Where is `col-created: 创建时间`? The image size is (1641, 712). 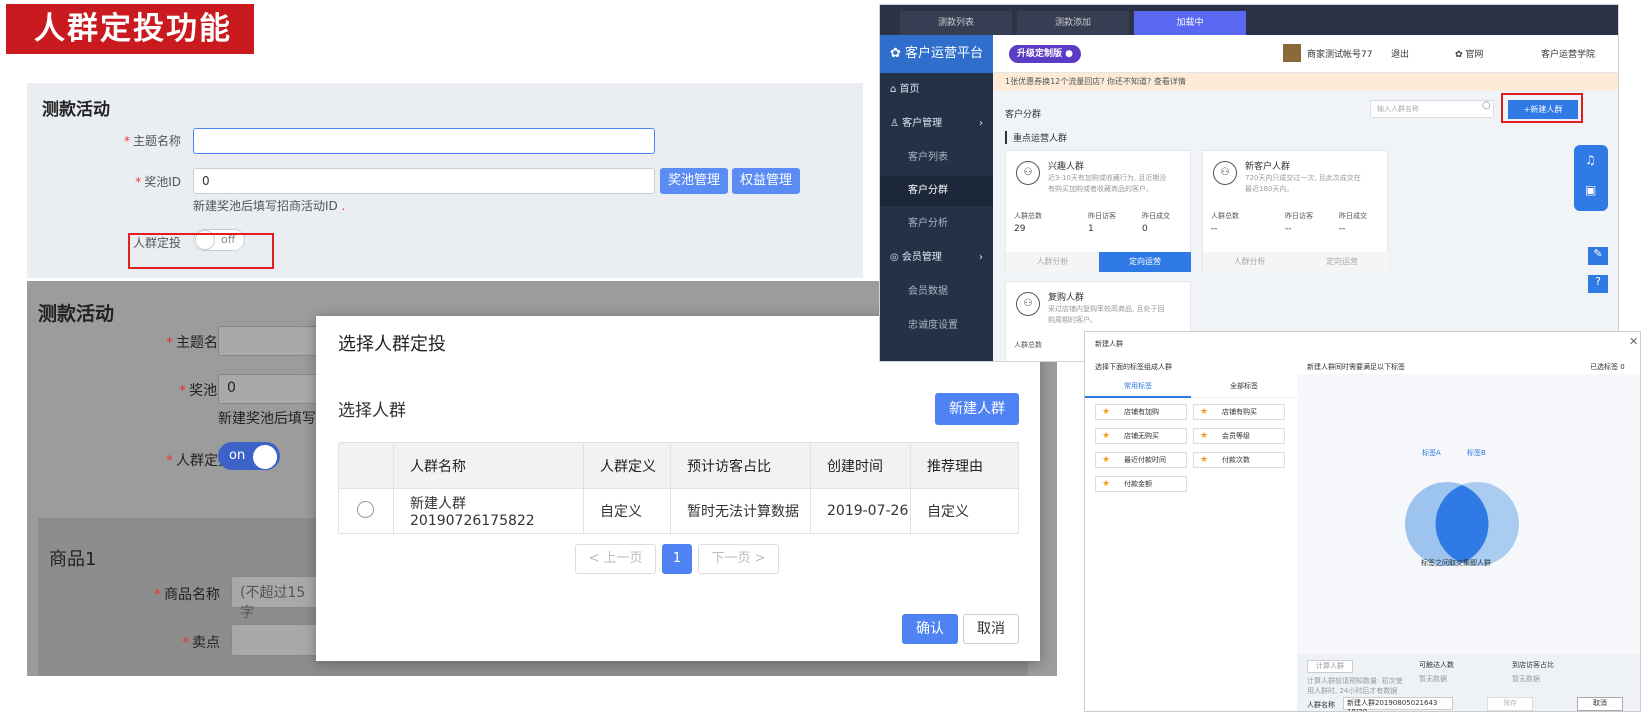 col-created: 创建时间 is located at coordinates (860, 465).